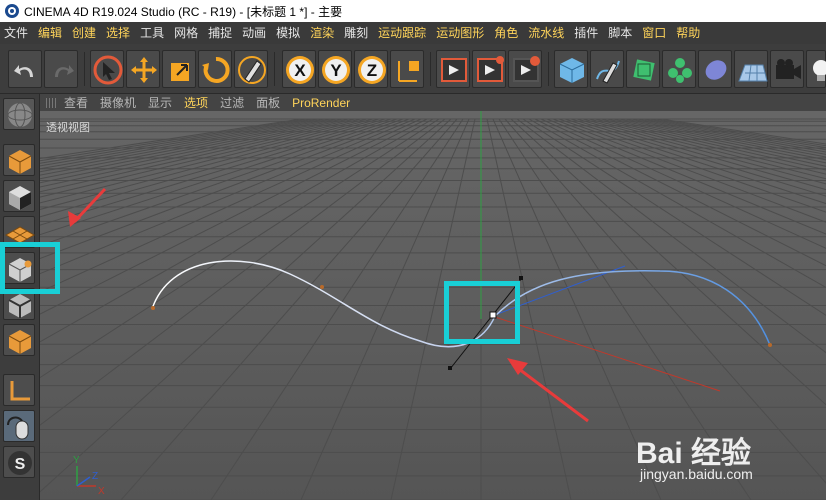  Describe the element at coordinates (152, 33) in the screenshot. I see `menu-item: 工具` at that location.